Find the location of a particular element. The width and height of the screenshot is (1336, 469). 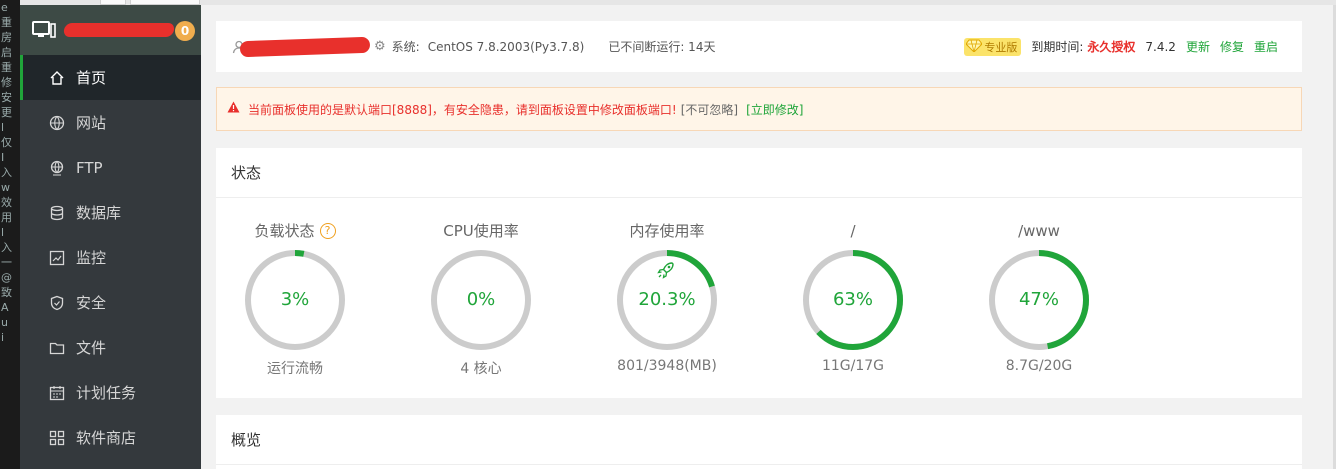

uptime-text: 已不间断运行: 14天 is located at coordinates (662, 47).